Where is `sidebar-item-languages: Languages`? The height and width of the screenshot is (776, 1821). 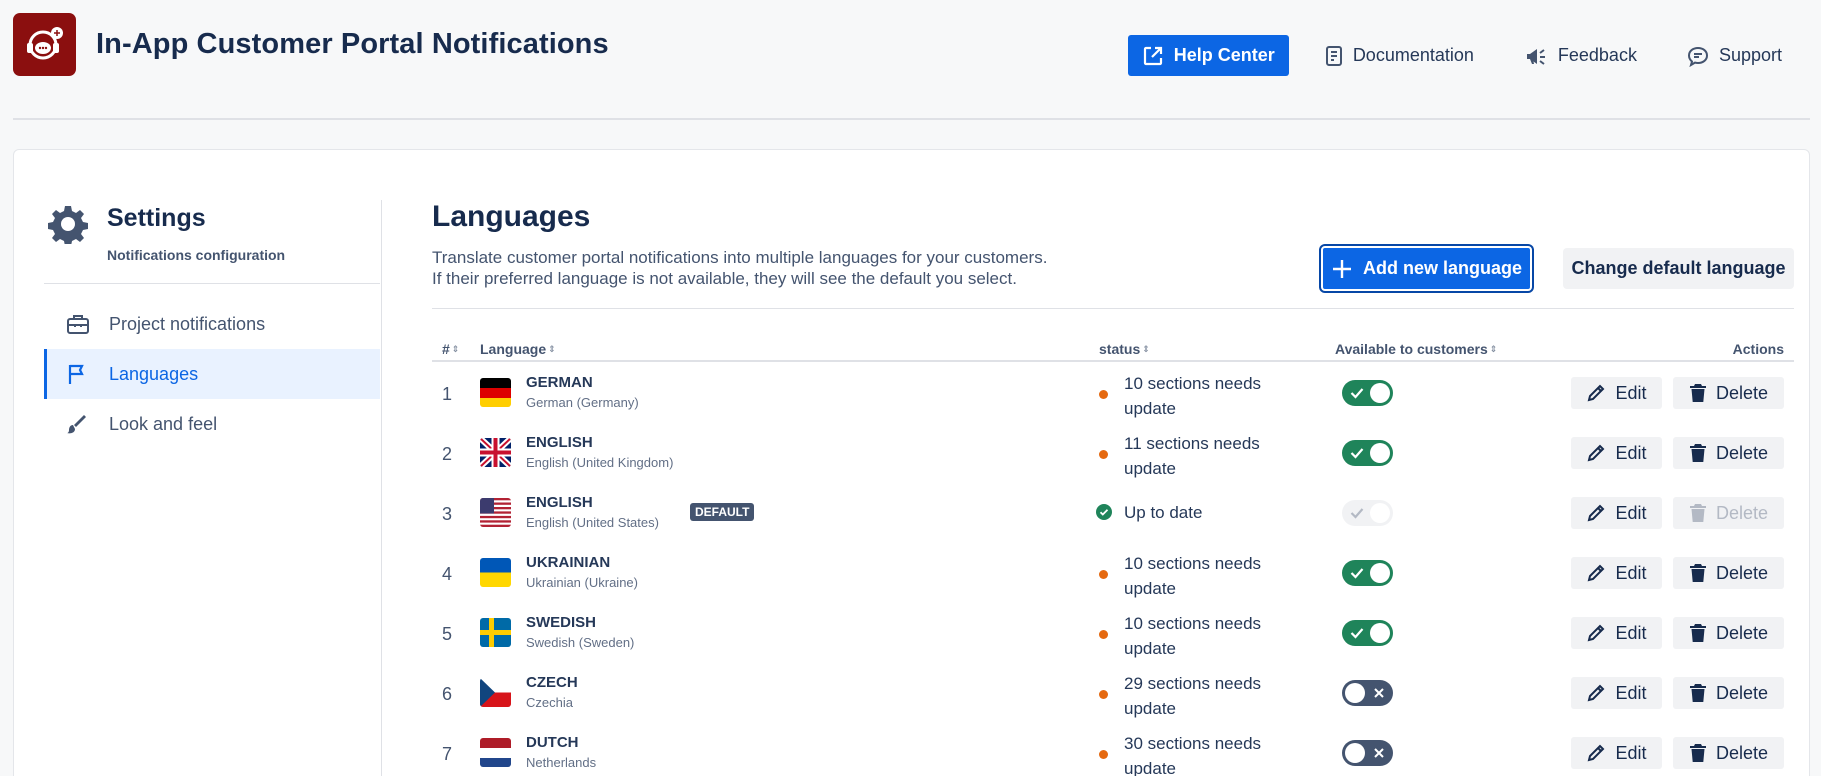 sidebar-item-languages: Languages is located at coordinates (212, 374).